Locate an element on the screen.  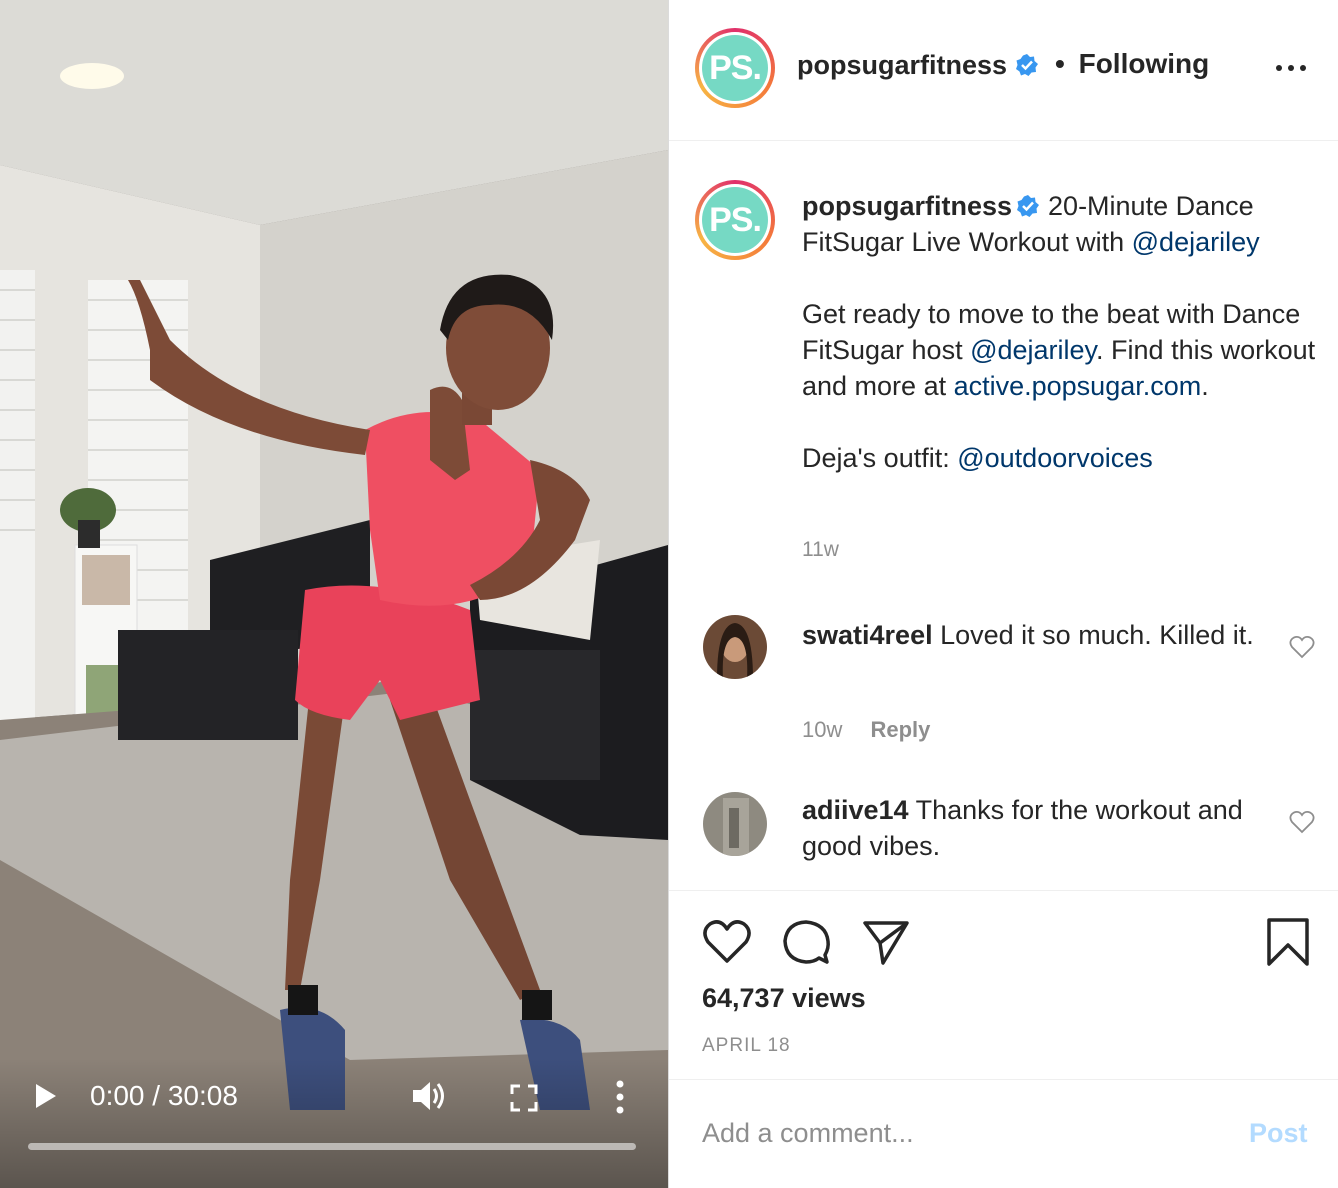
post-header: PS. popsugarfitness • Following is located at coordinates (1003, 70).